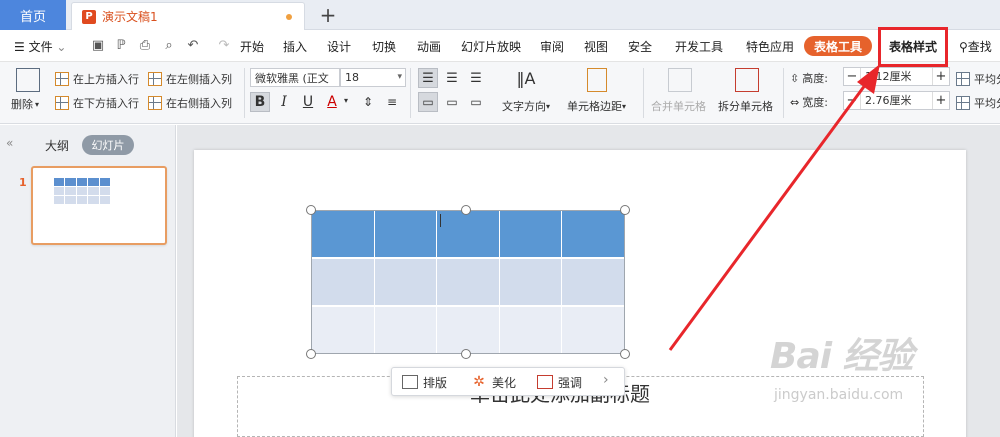 The height and width of the screenshot is (437, 1000). I want to click on watermark-logo: Bai 经验, so click(842, 356).